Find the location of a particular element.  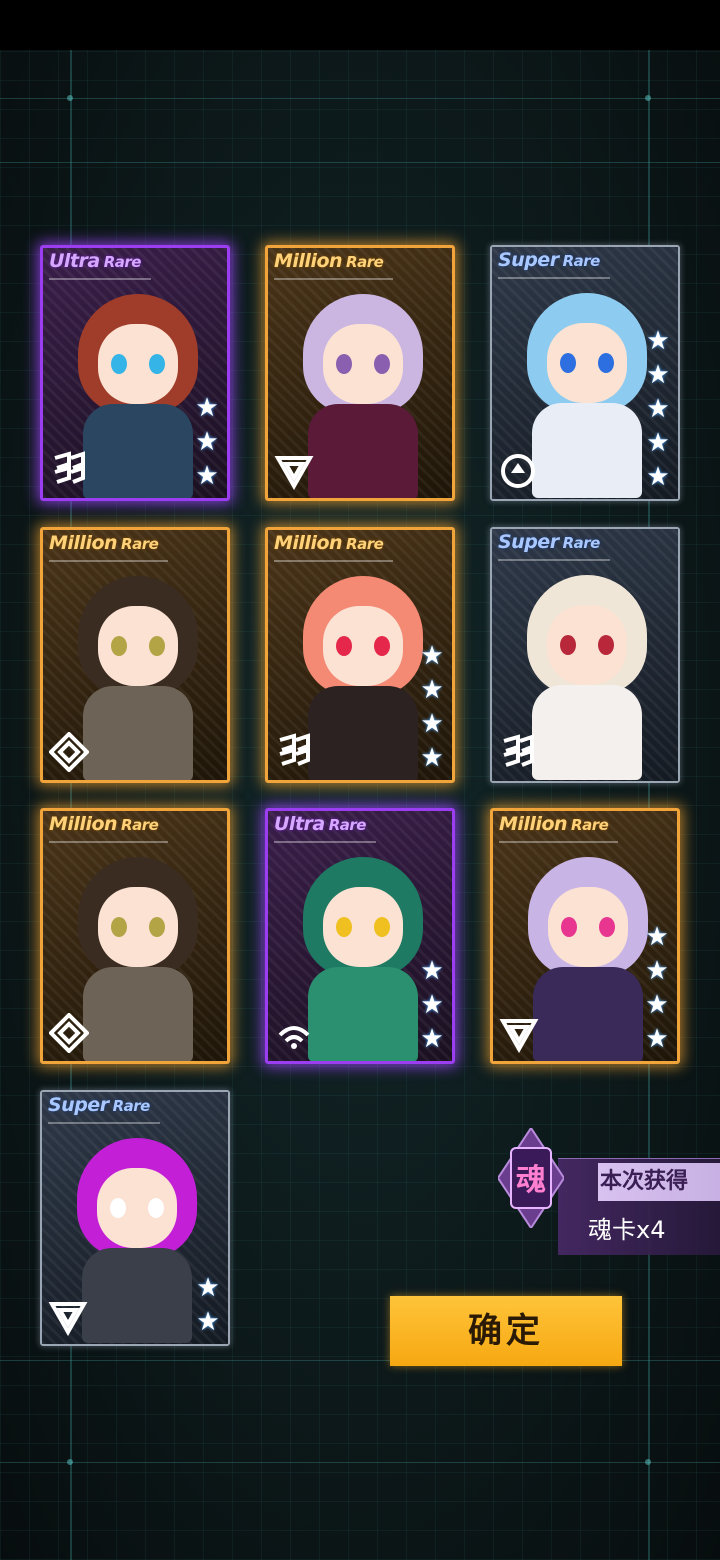

soul-card-badge-icon: 魂 is located at coordinates (531, 1178).